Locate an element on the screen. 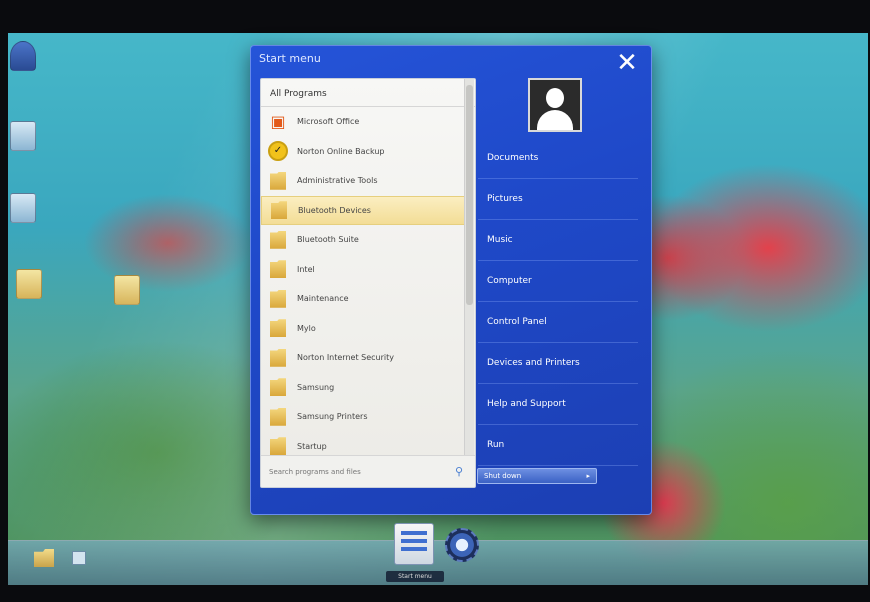 The height and width of the screenshot is (602, 870). program-label: Norton Internet Security is located at coordinates (345, 358).